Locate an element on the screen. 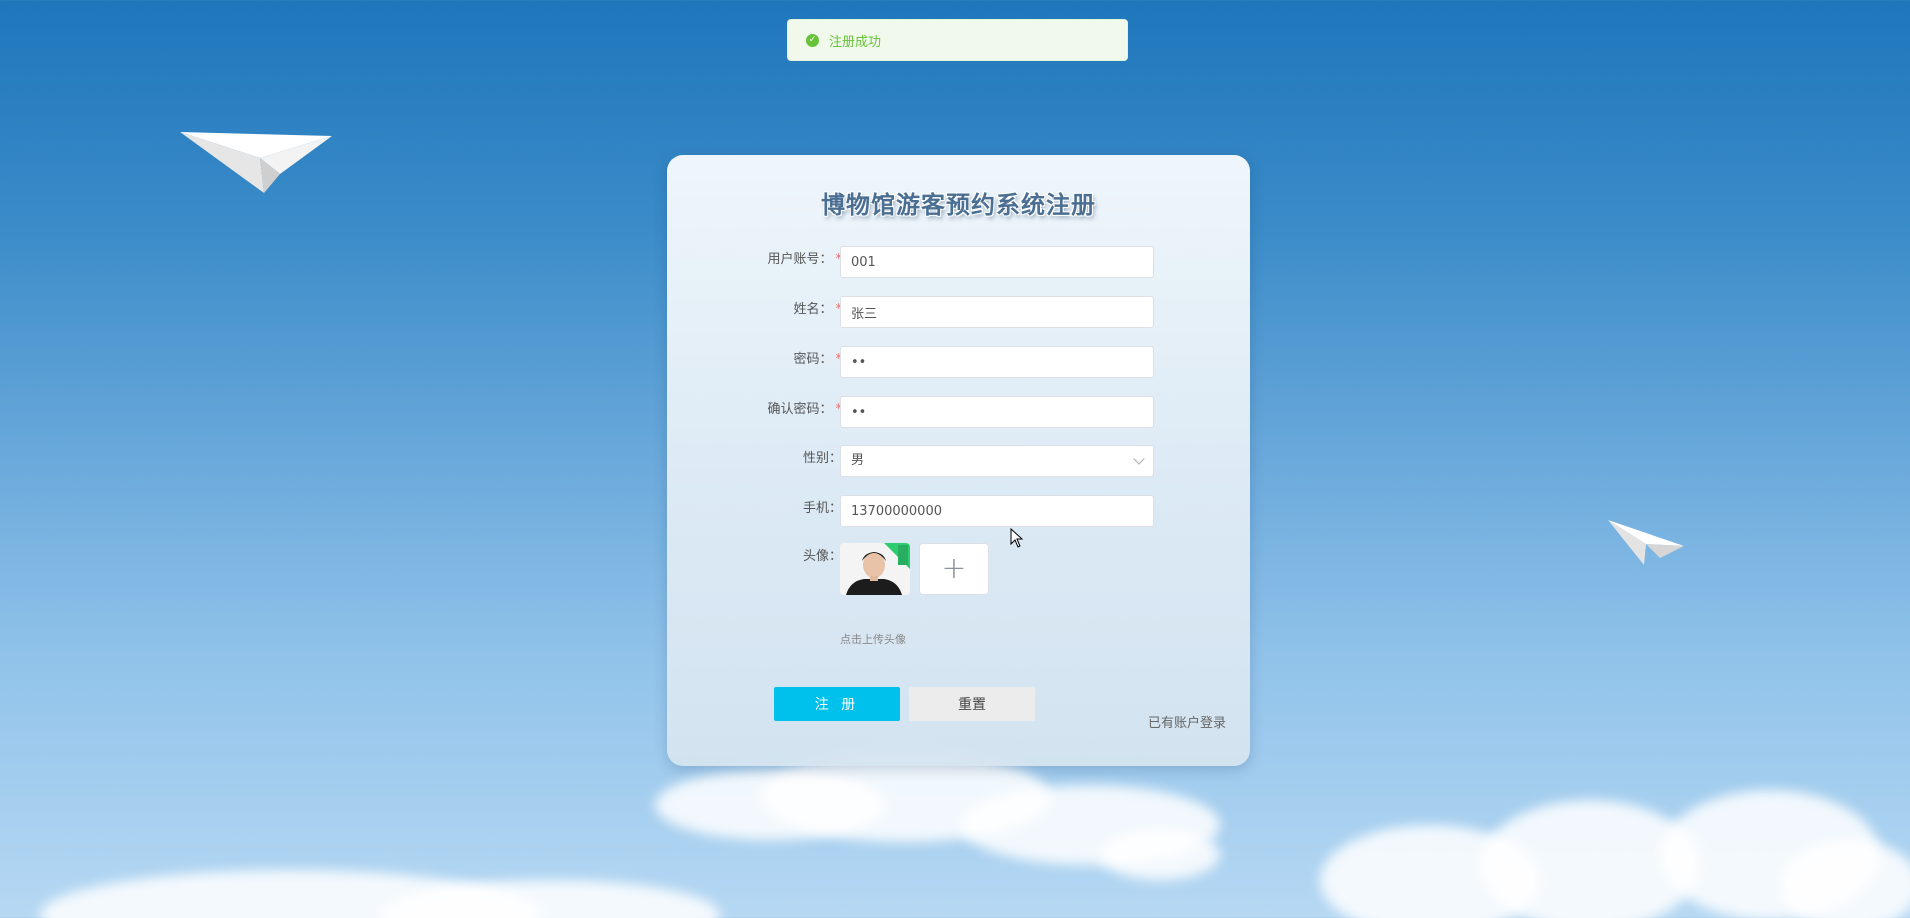 This screenshot has height=918, width=1910. form-row-account: 用户账号： * is located at coordinates (958, 262).